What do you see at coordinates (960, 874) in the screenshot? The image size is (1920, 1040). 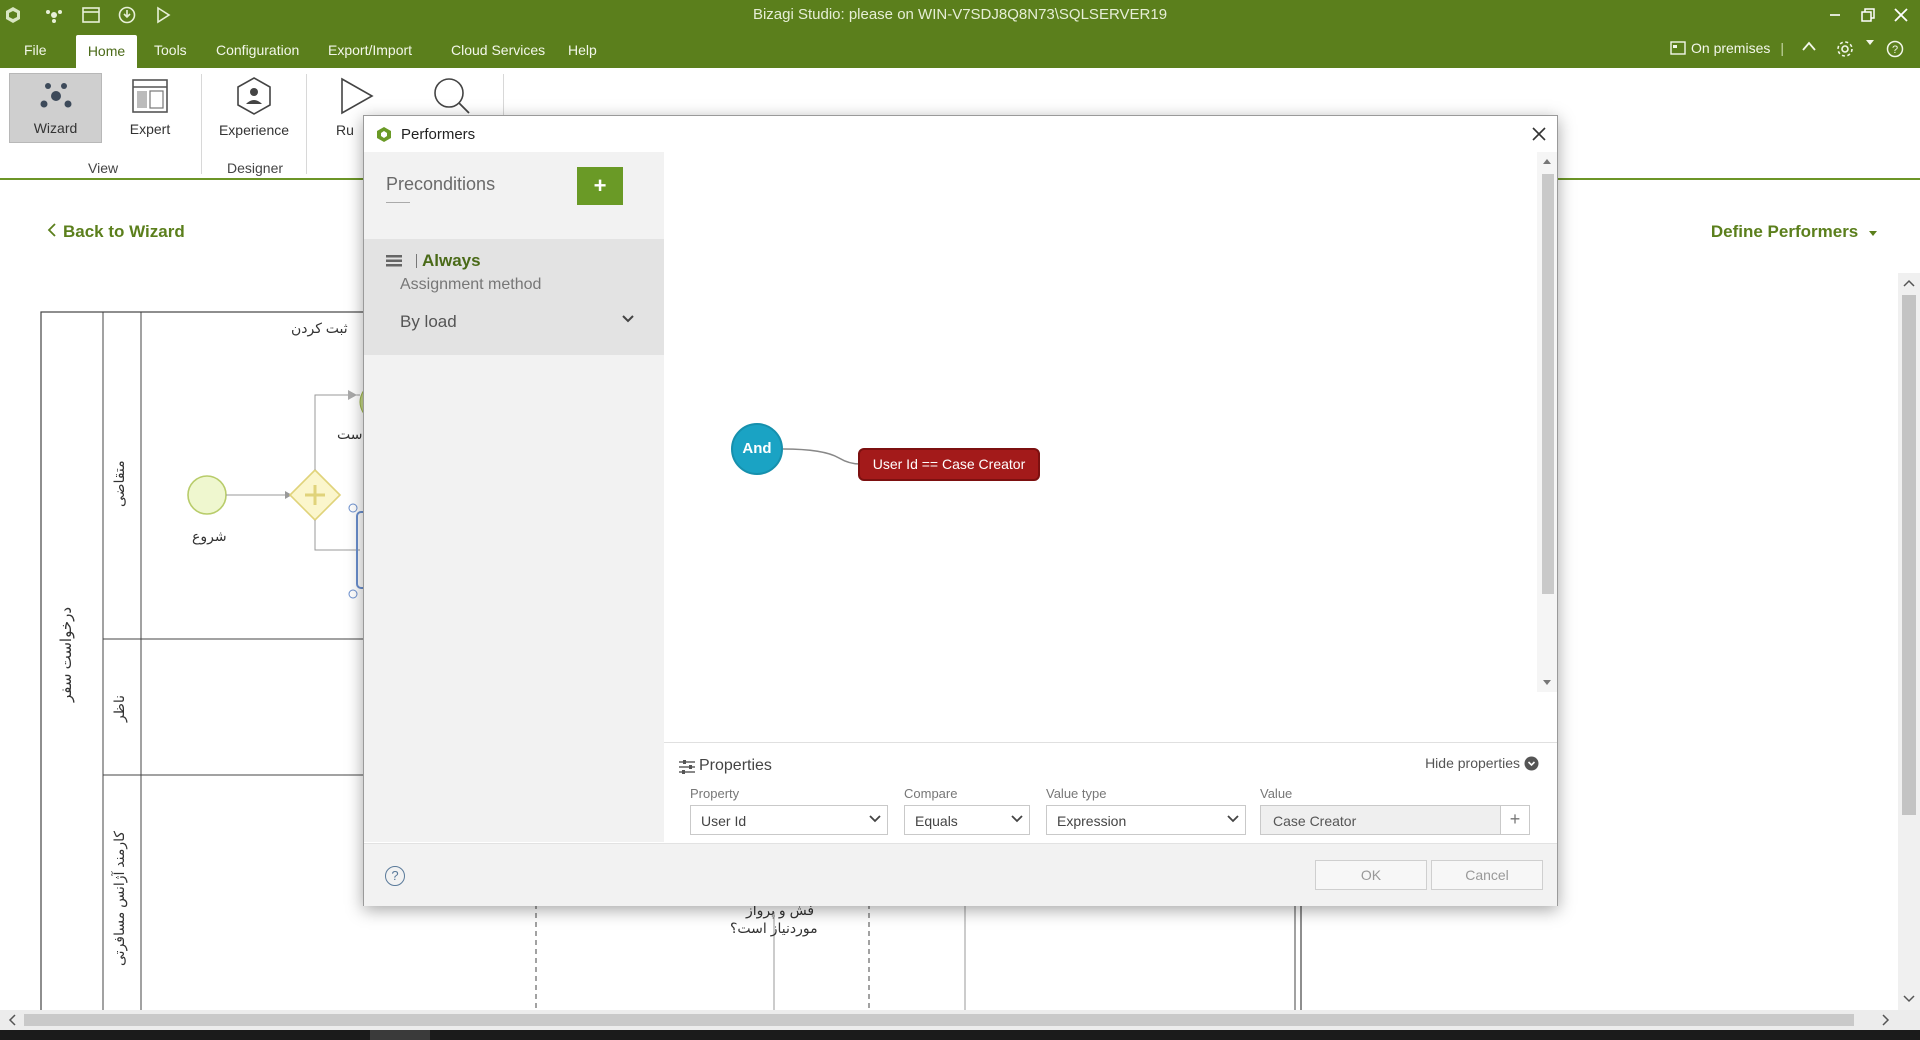 I see `dialog-footer: ? OK Cancel` at bounding box center [960, 874].